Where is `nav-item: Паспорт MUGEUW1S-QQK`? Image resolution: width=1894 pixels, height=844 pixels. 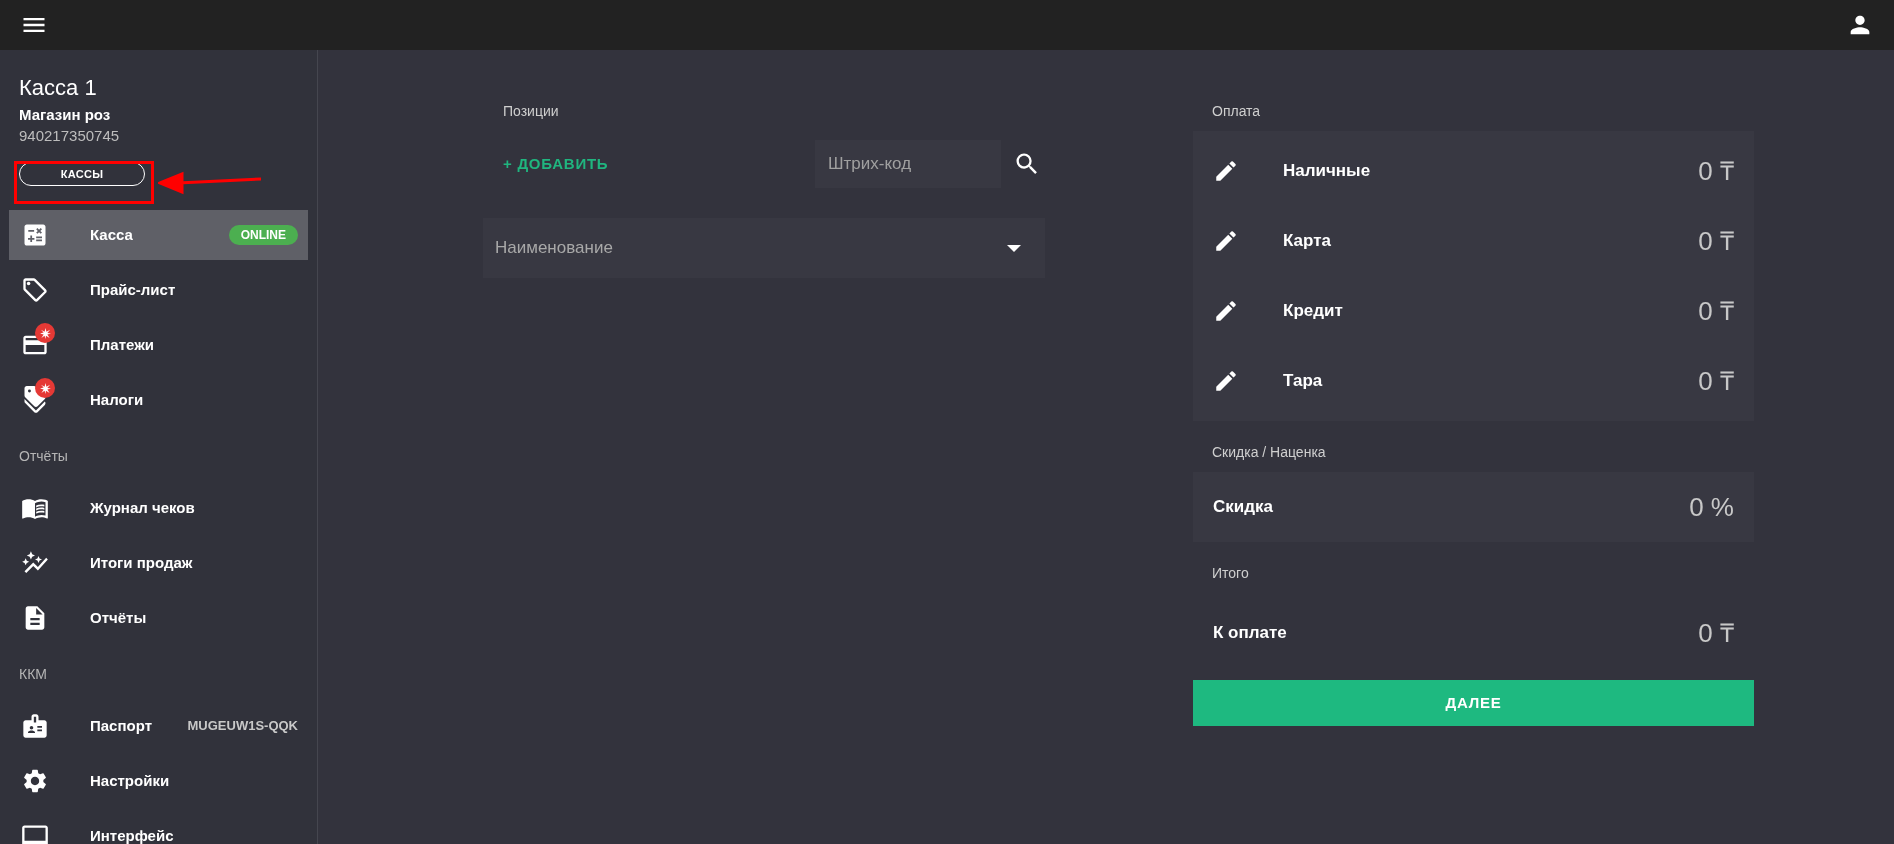 nav-item: Паспорт MUGEUW1S-QQK is located at coordinates (158, 726).